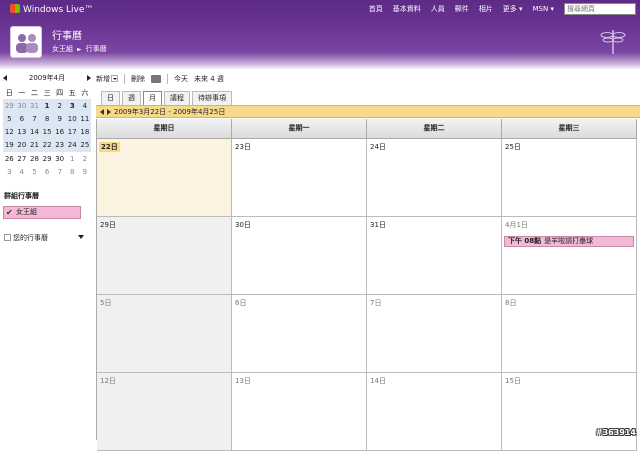 The image size is (640, 451). What do you see at coordinates (600, 9) in the screenshot?
I see `search-input` at bounding box center [600, 9].